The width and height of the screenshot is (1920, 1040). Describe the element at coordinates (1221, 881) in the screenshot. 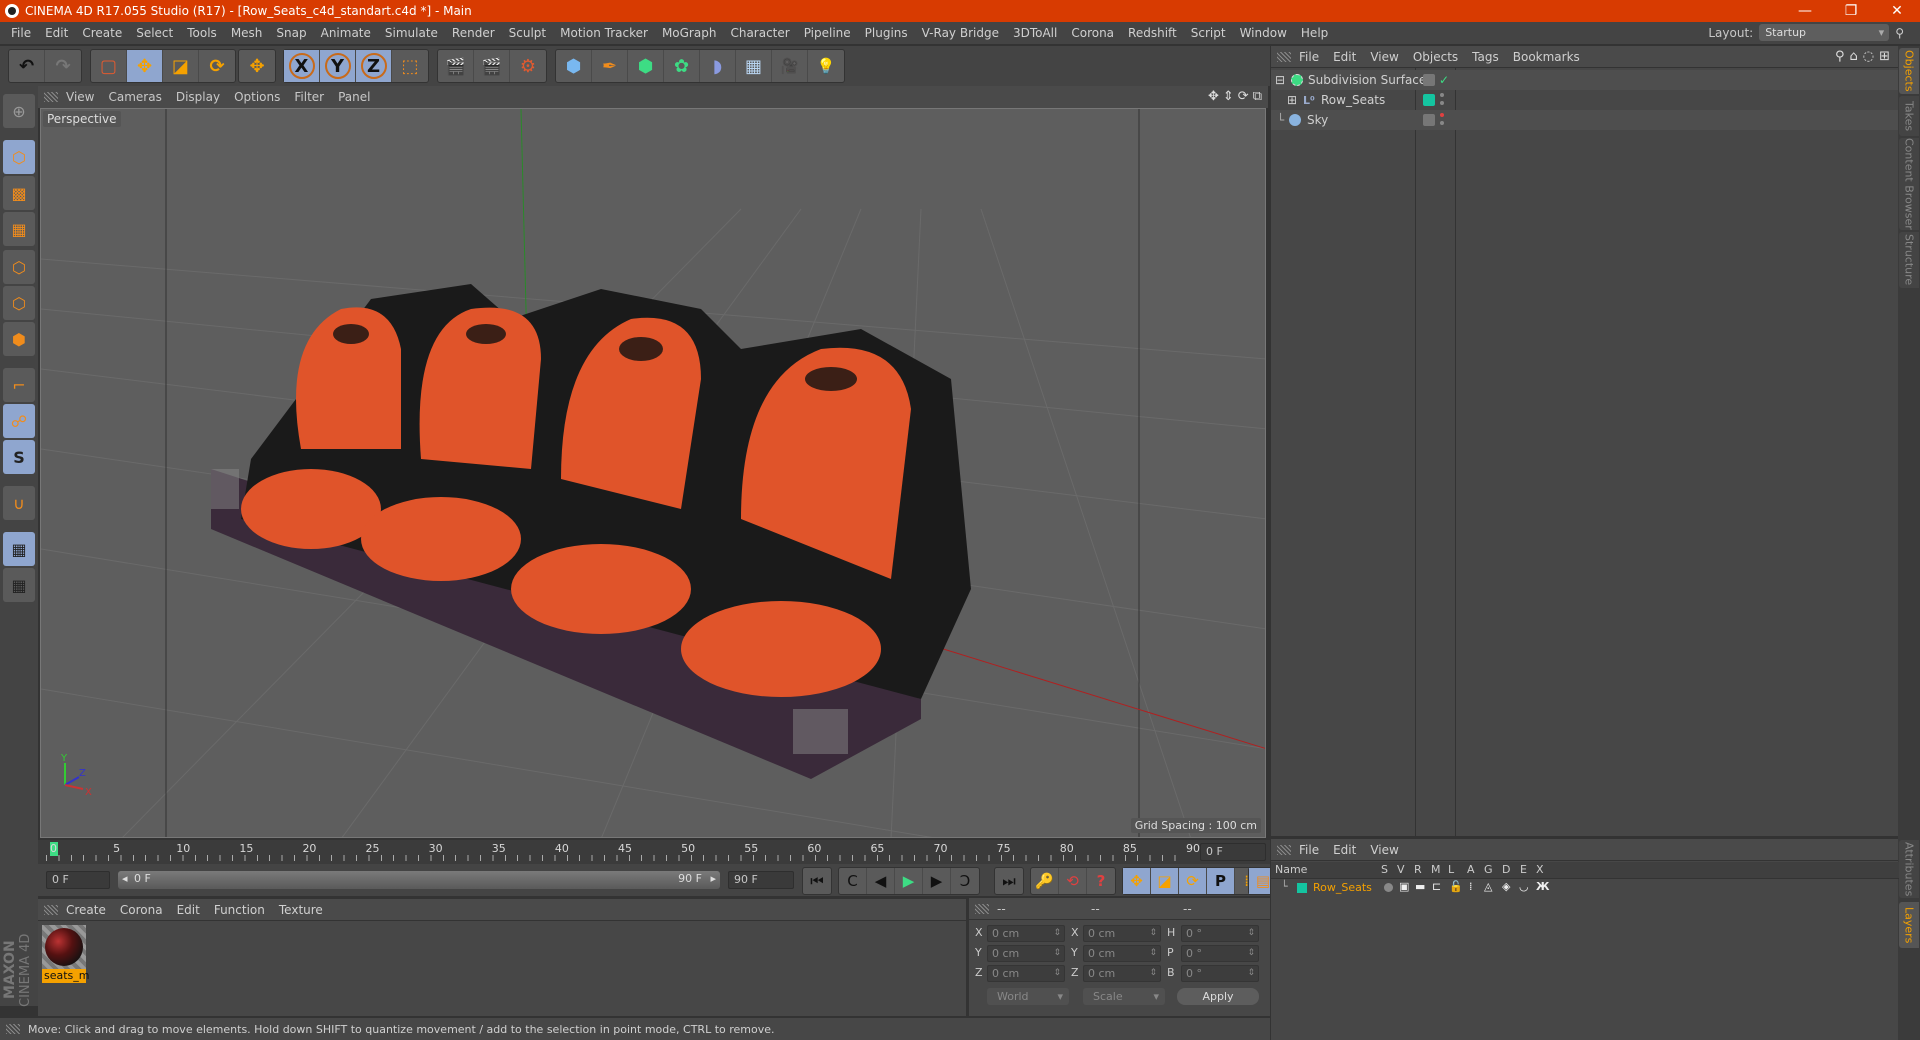

I see `key-parameter-button: P` at that location.